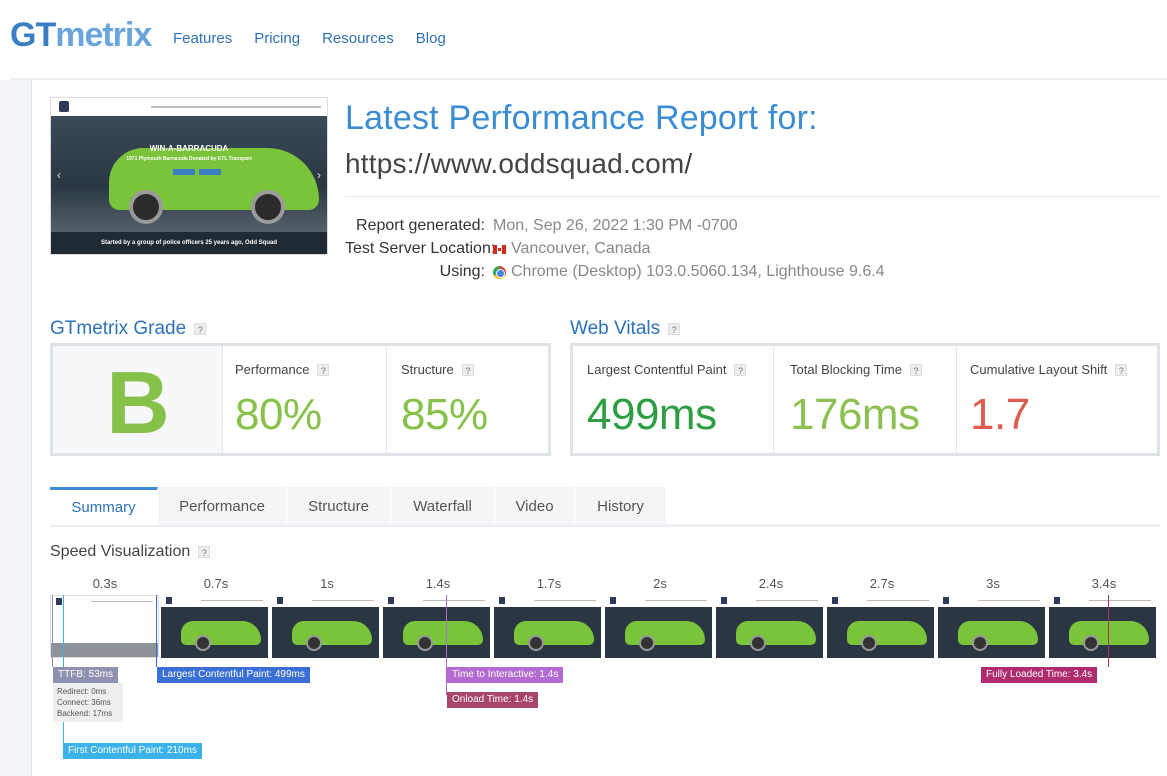 The width and height of the screenshot is (1167, 776). I want to click on grade-letter-box: B, so click(138, 399).